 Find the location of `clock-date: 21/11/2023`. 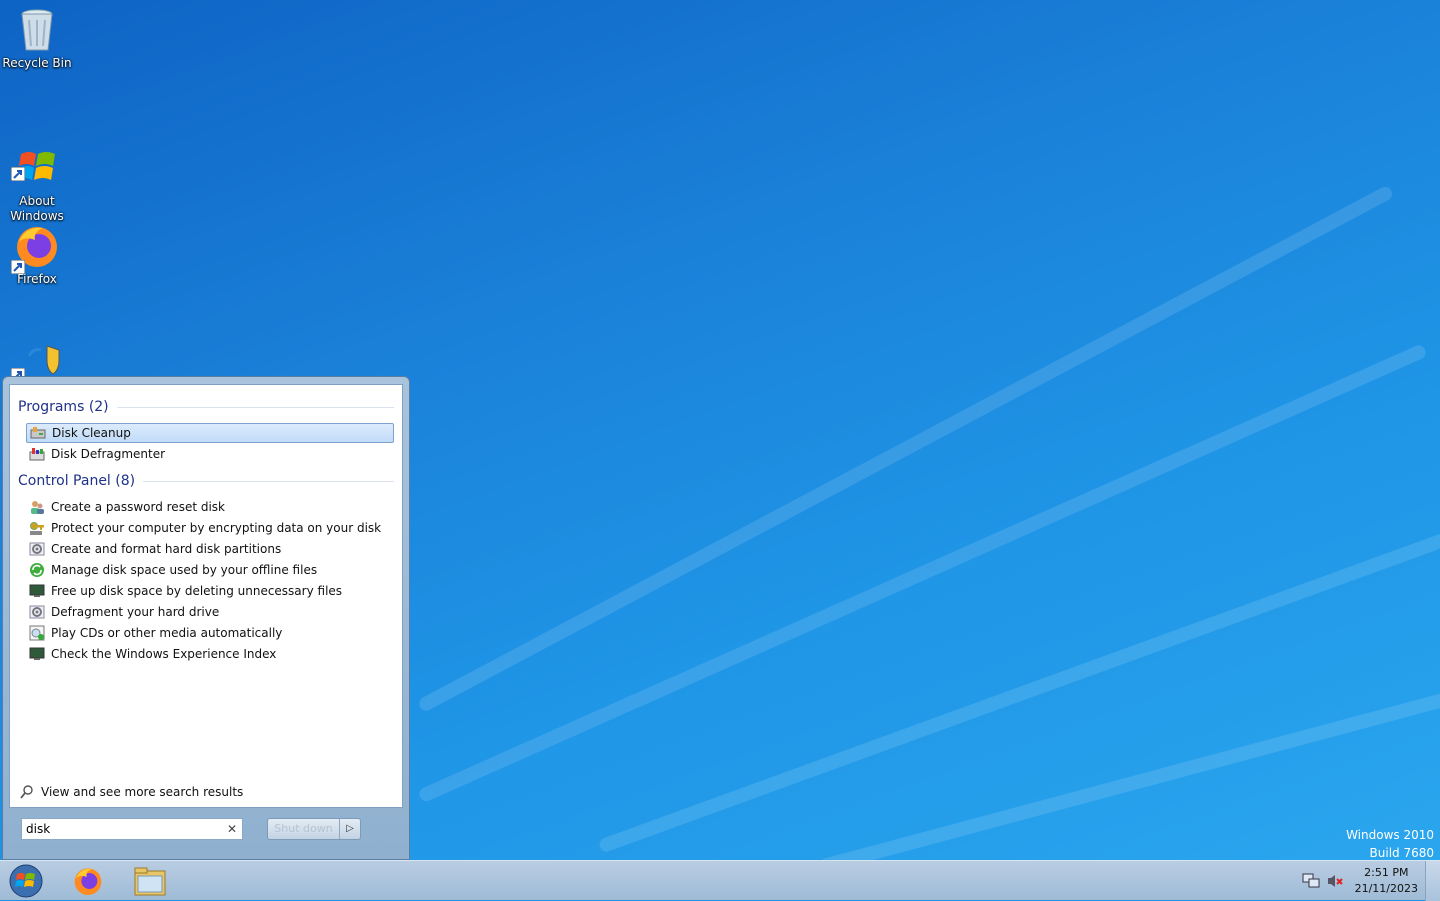

clock-date: 21/11/2023 is located at coordinates (1386, 888).